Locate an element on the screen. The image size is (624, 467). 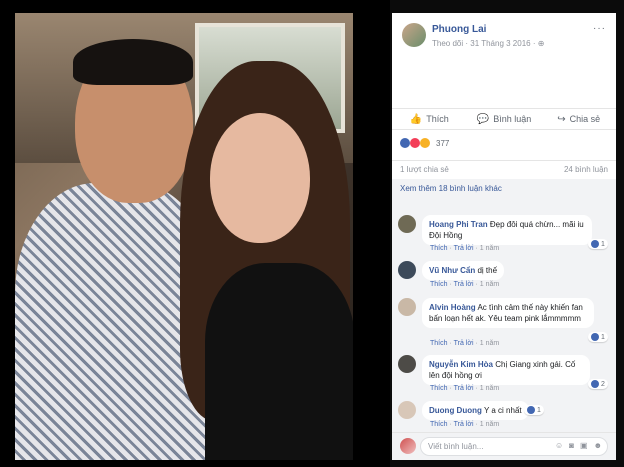
commenter-name: Duong Duong is located at coordinates (455, 410).